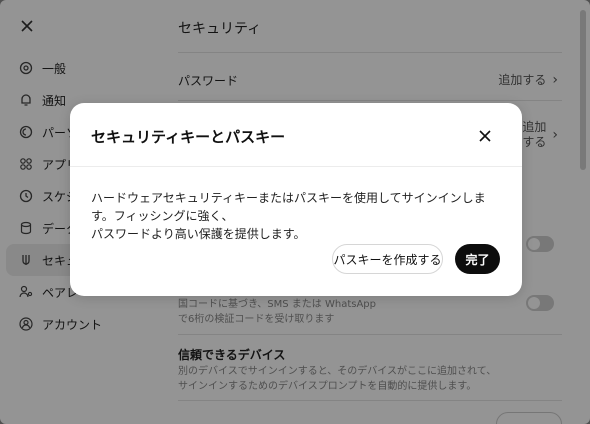 This screenshot has width=590, height=424. I want to click on close-dialog-icon, so click(485, 136).